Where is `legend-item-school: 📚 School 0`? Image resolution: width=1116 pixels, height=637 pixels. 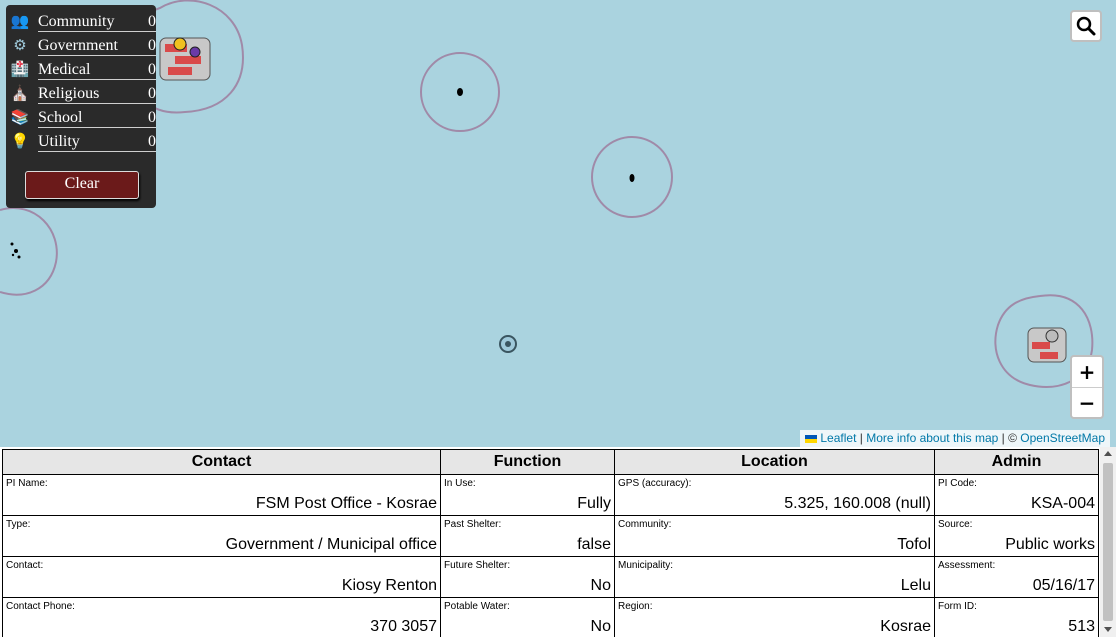
legend-item-school: 📚 School 0 is located at coordinates (83, 118).